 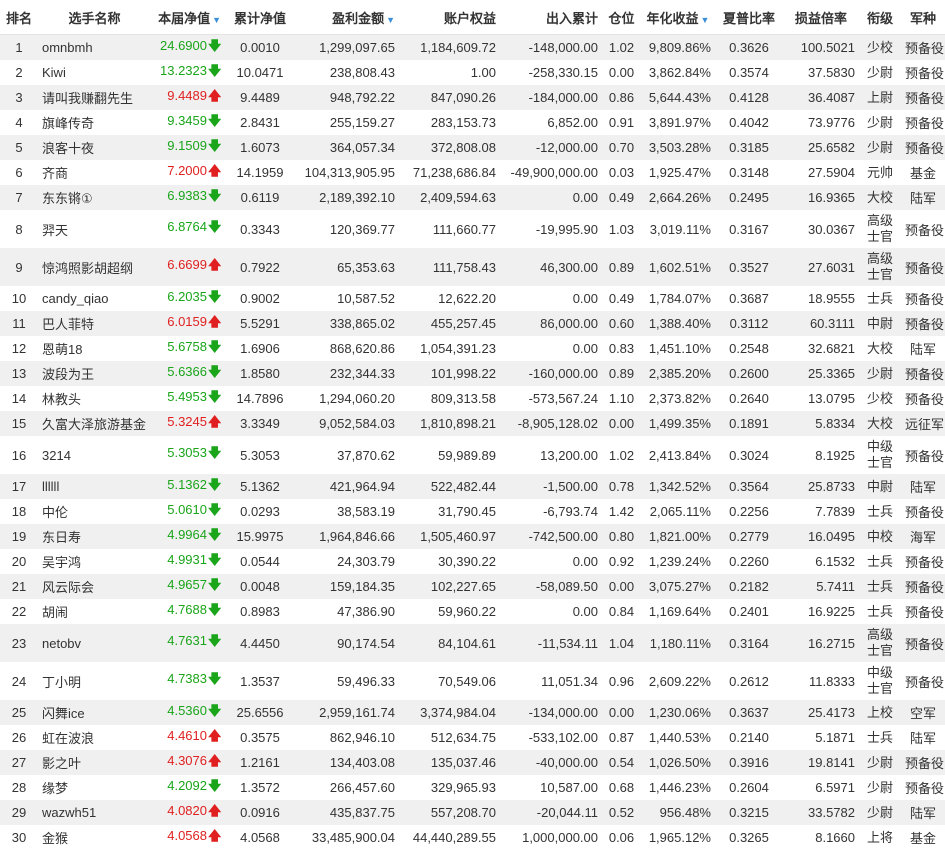 I want to click on title-cell: 上将, so click(x=880, y=837).